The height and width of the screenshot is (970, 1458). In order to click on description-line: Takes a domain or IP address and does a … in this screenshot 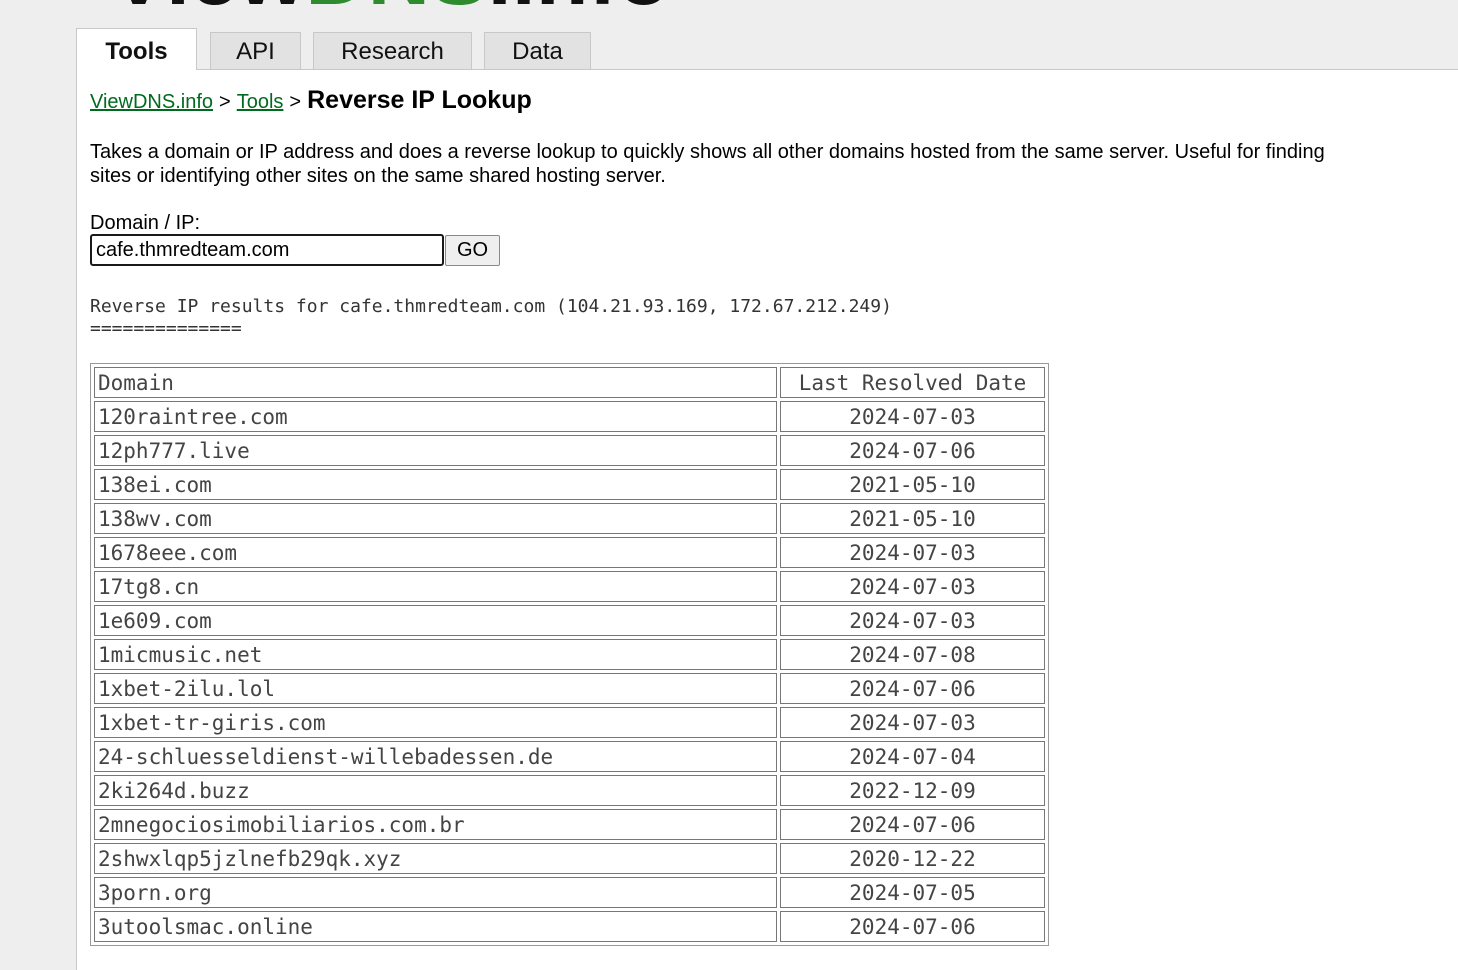, I will do `click(707, 152)`.